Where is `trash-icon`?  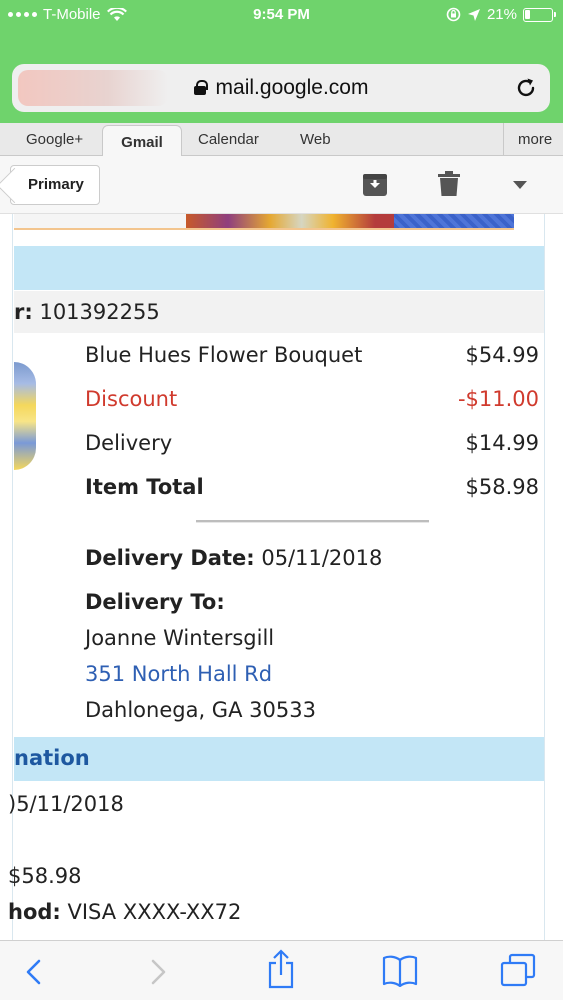 trash-icon is located at coordinates (449, 184).